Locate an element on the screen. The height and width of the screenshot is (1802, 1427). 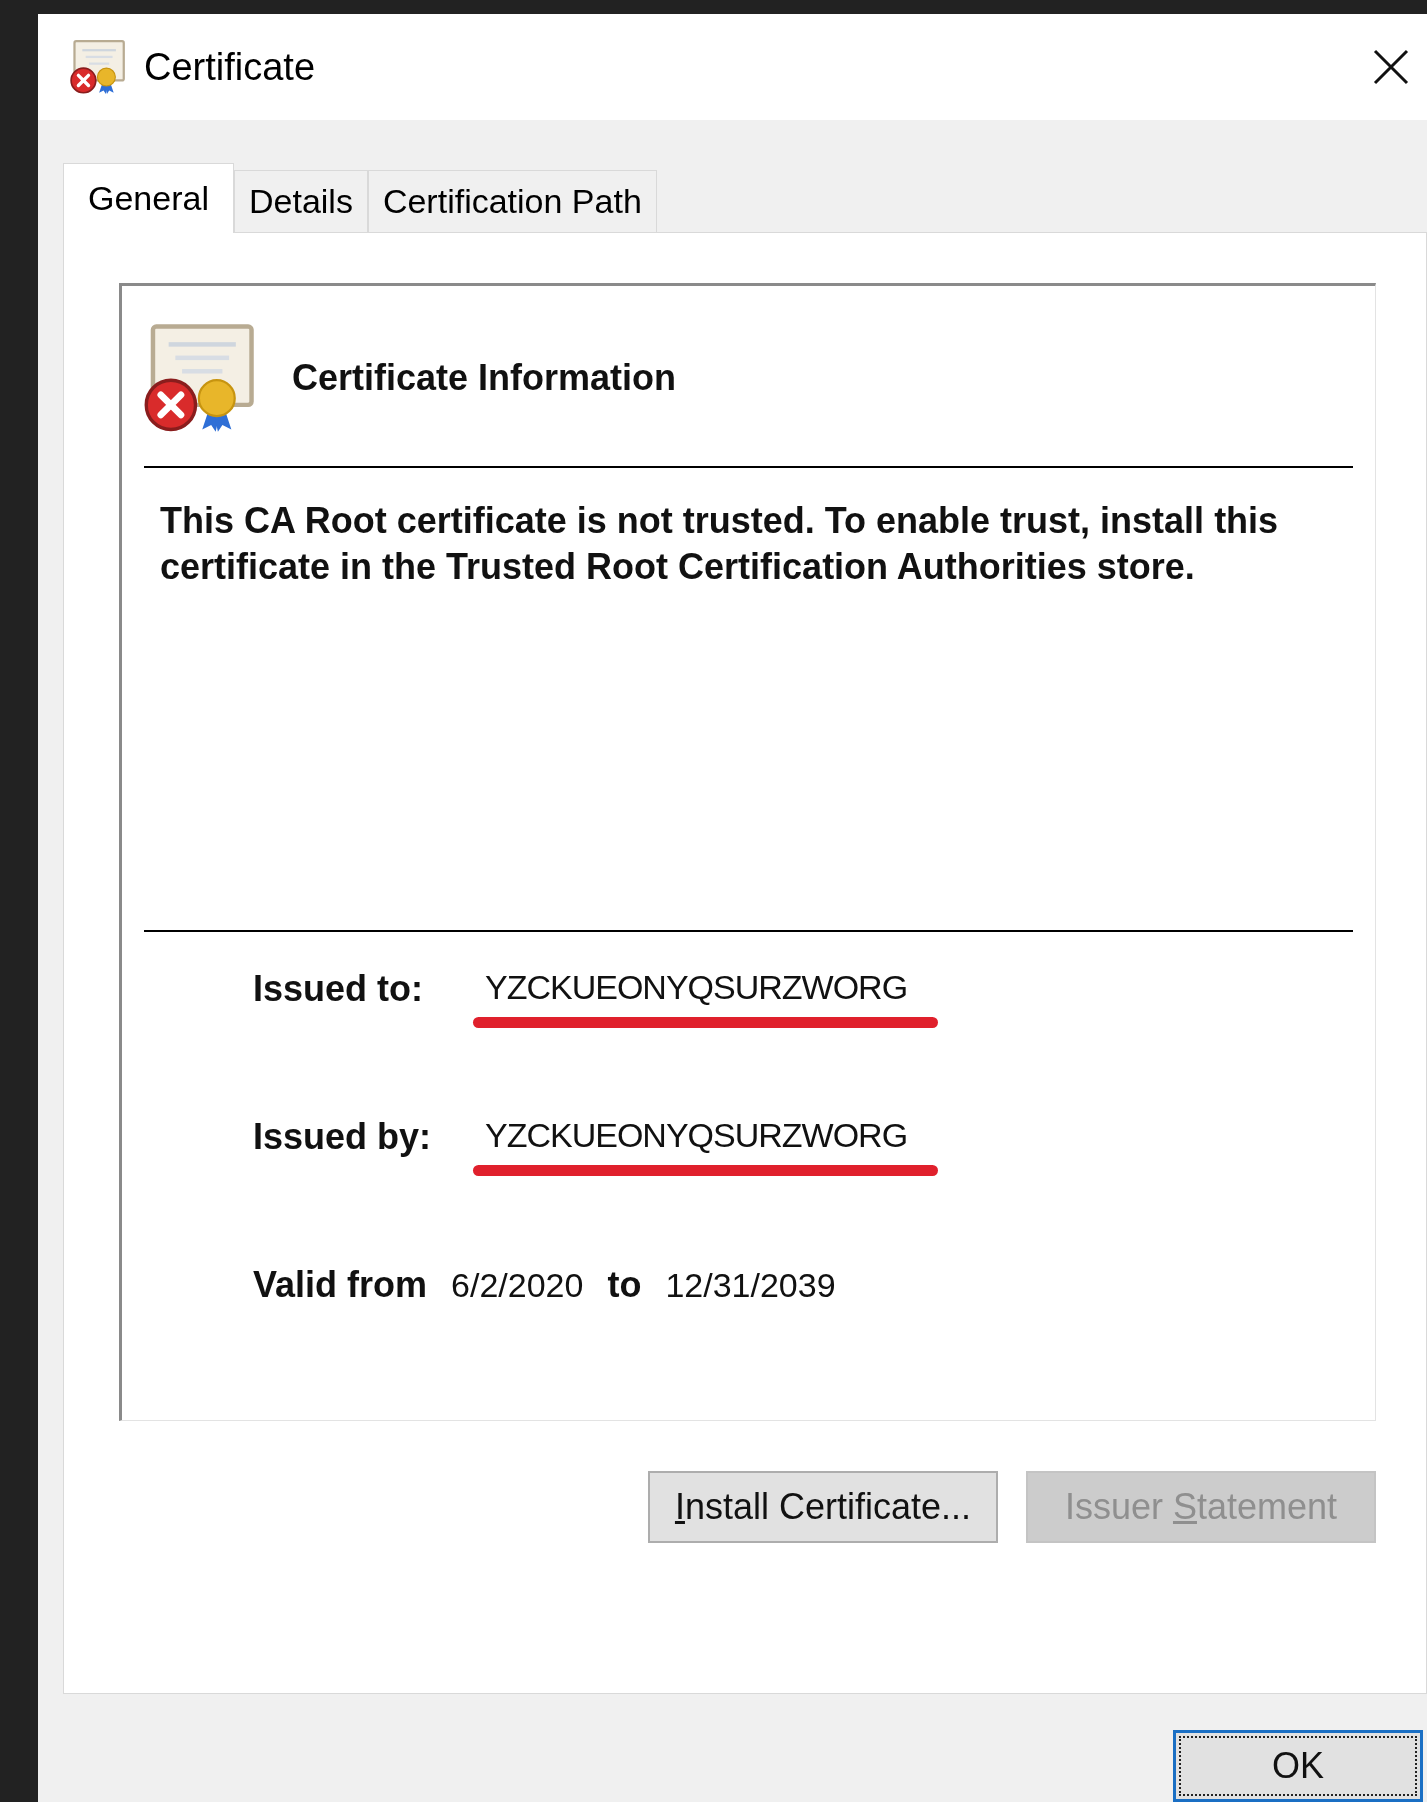
valid-to-date: 12/31/2039 is located at coordinates (750, 1285).